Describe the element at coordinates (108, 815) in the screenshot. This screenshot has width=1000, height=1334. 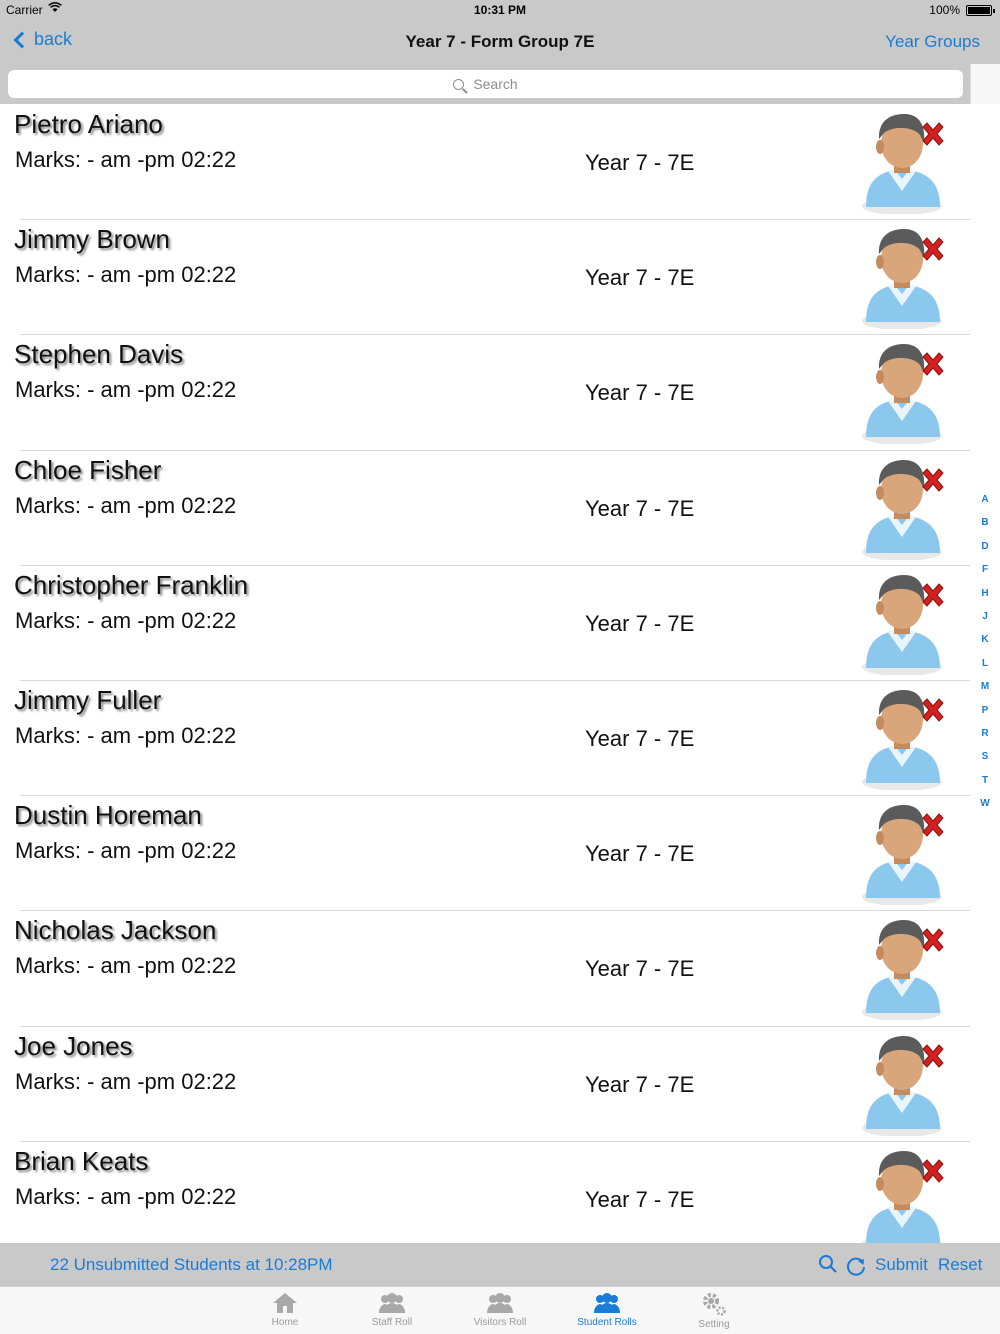
I see `student-name: Dustin Horeman` at that location.